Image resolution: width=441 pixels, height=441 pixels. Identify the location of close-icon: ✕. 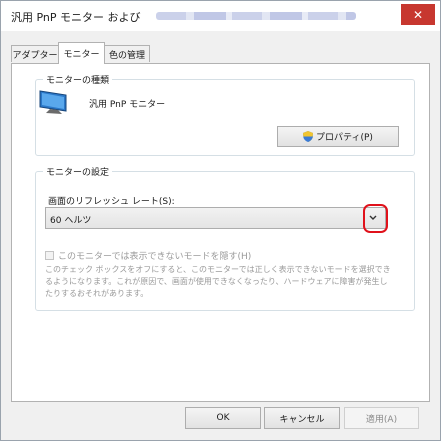
(418, 14).